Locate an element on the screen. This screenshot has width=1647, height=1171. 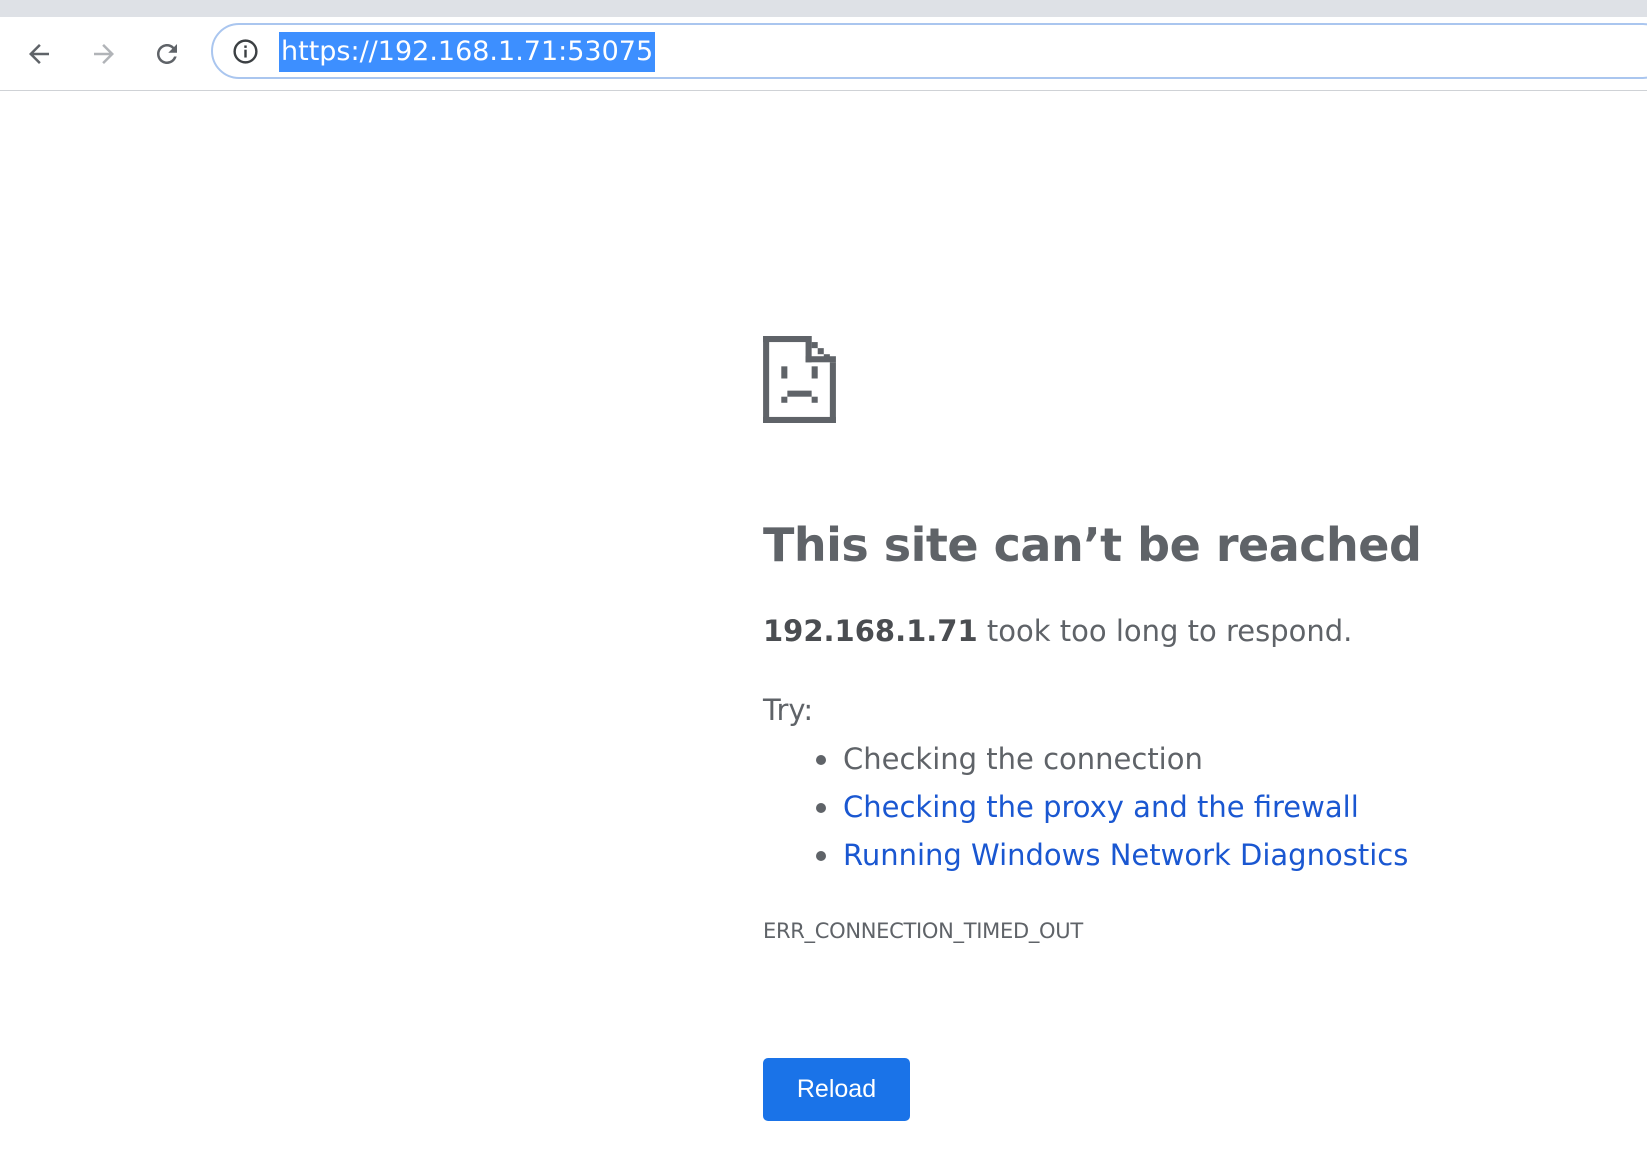
try-label: Try: is located at coordinates (788, 710).